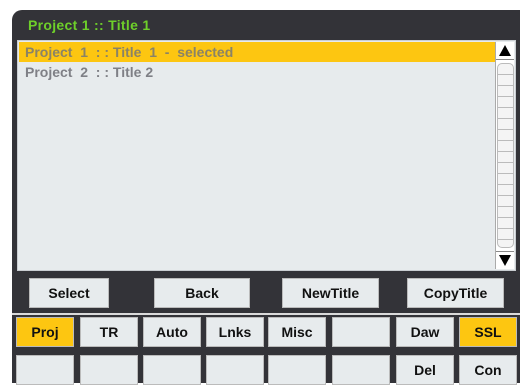 The width and height of the screenshot is (520, 385). Describe the element at coordinates (425, 370) in the screenshot. I see `delete-button: Del` at that location.